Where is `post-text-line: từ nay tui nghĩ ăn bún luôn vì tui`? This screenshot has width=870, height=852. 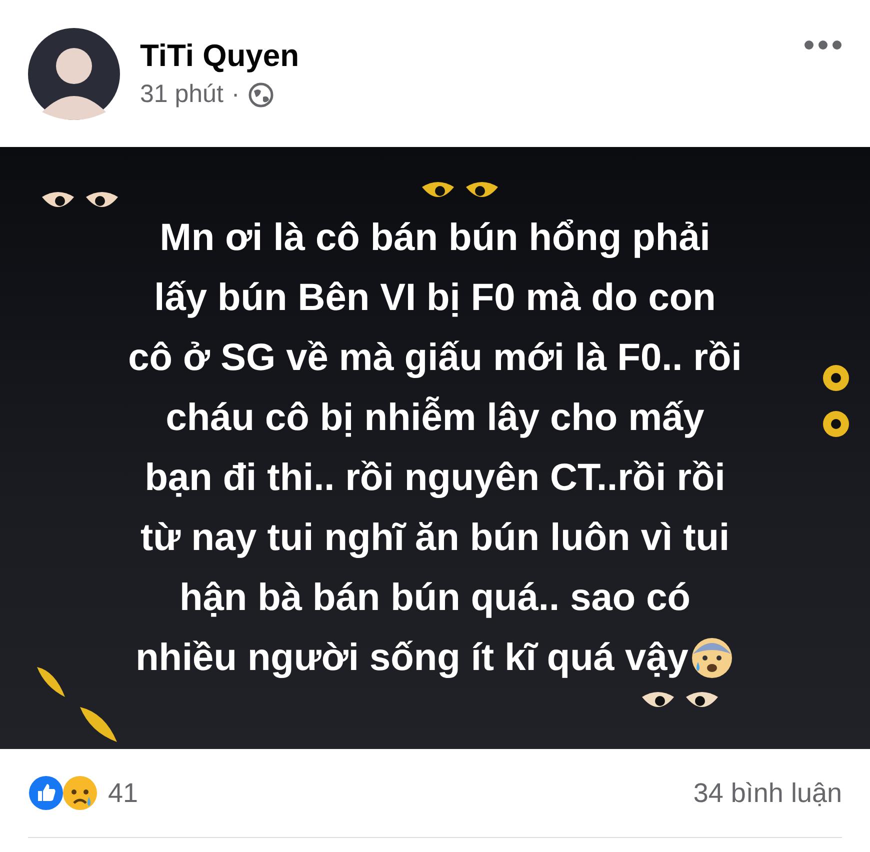
post-text-line: từ nay tui nghĩ ăn bún luôn vì tui is located at coordinates (435, 538).